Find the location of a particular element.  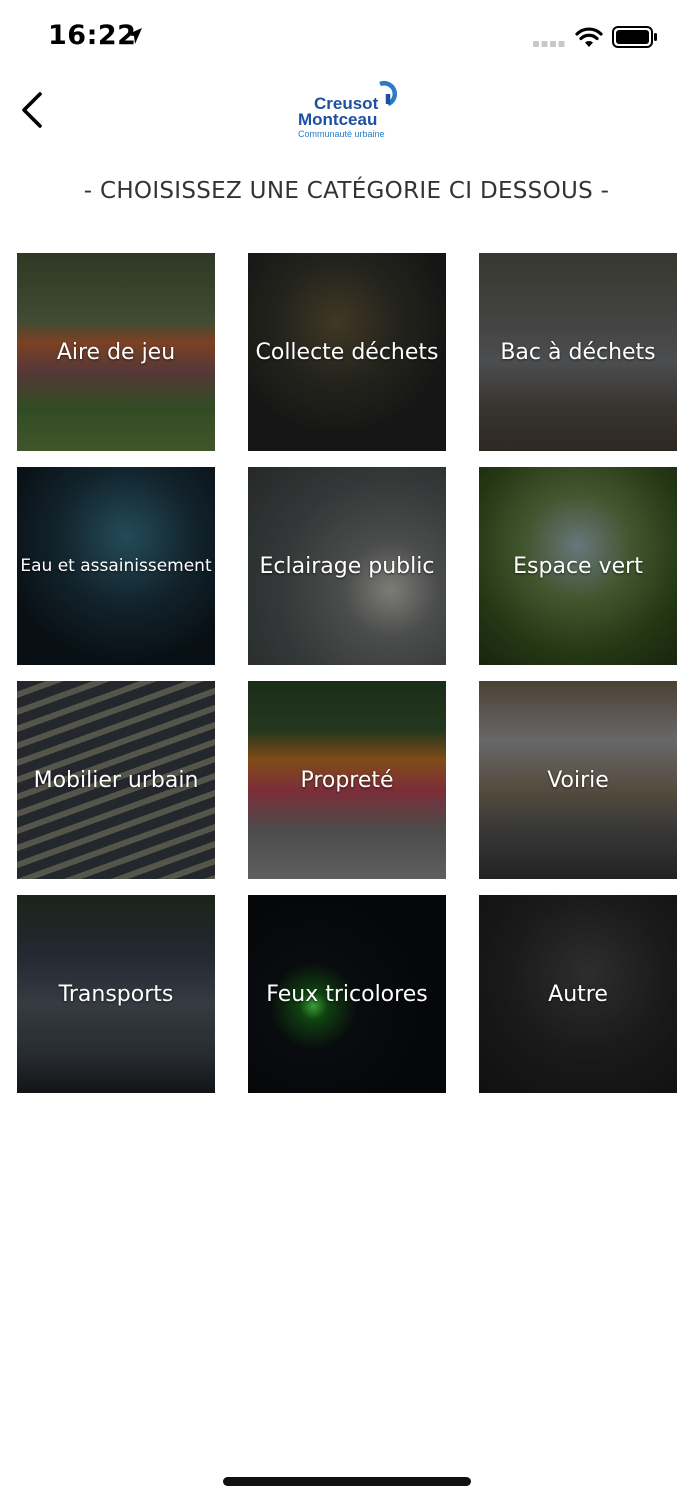

category-tile-mobilier-urbain: Mobilier urbain is located at coordinates (116, 780).